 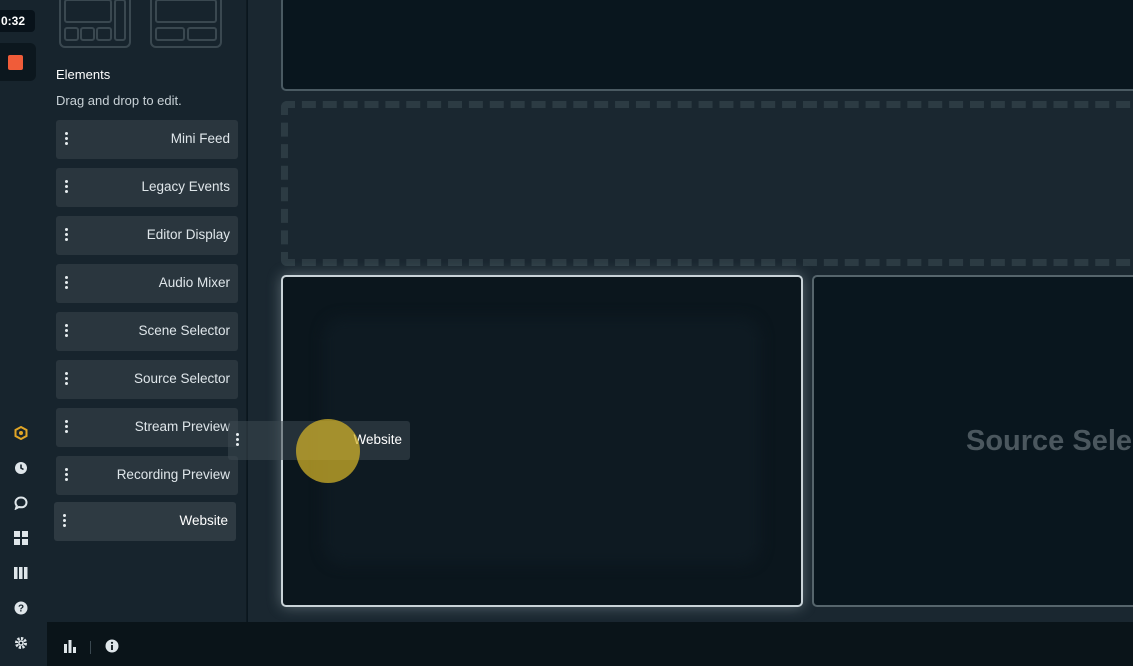 I want to click on stop-icon, so click(x=15, y=62).